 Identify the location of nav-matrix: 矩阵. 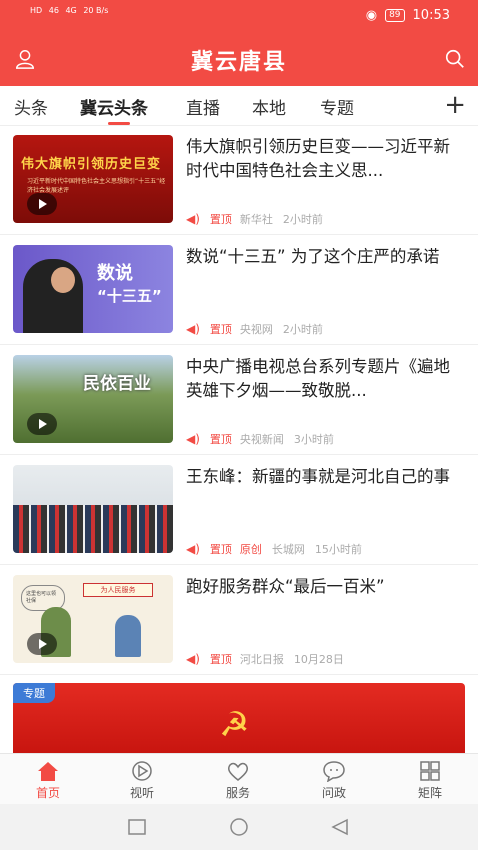
(430, 780).